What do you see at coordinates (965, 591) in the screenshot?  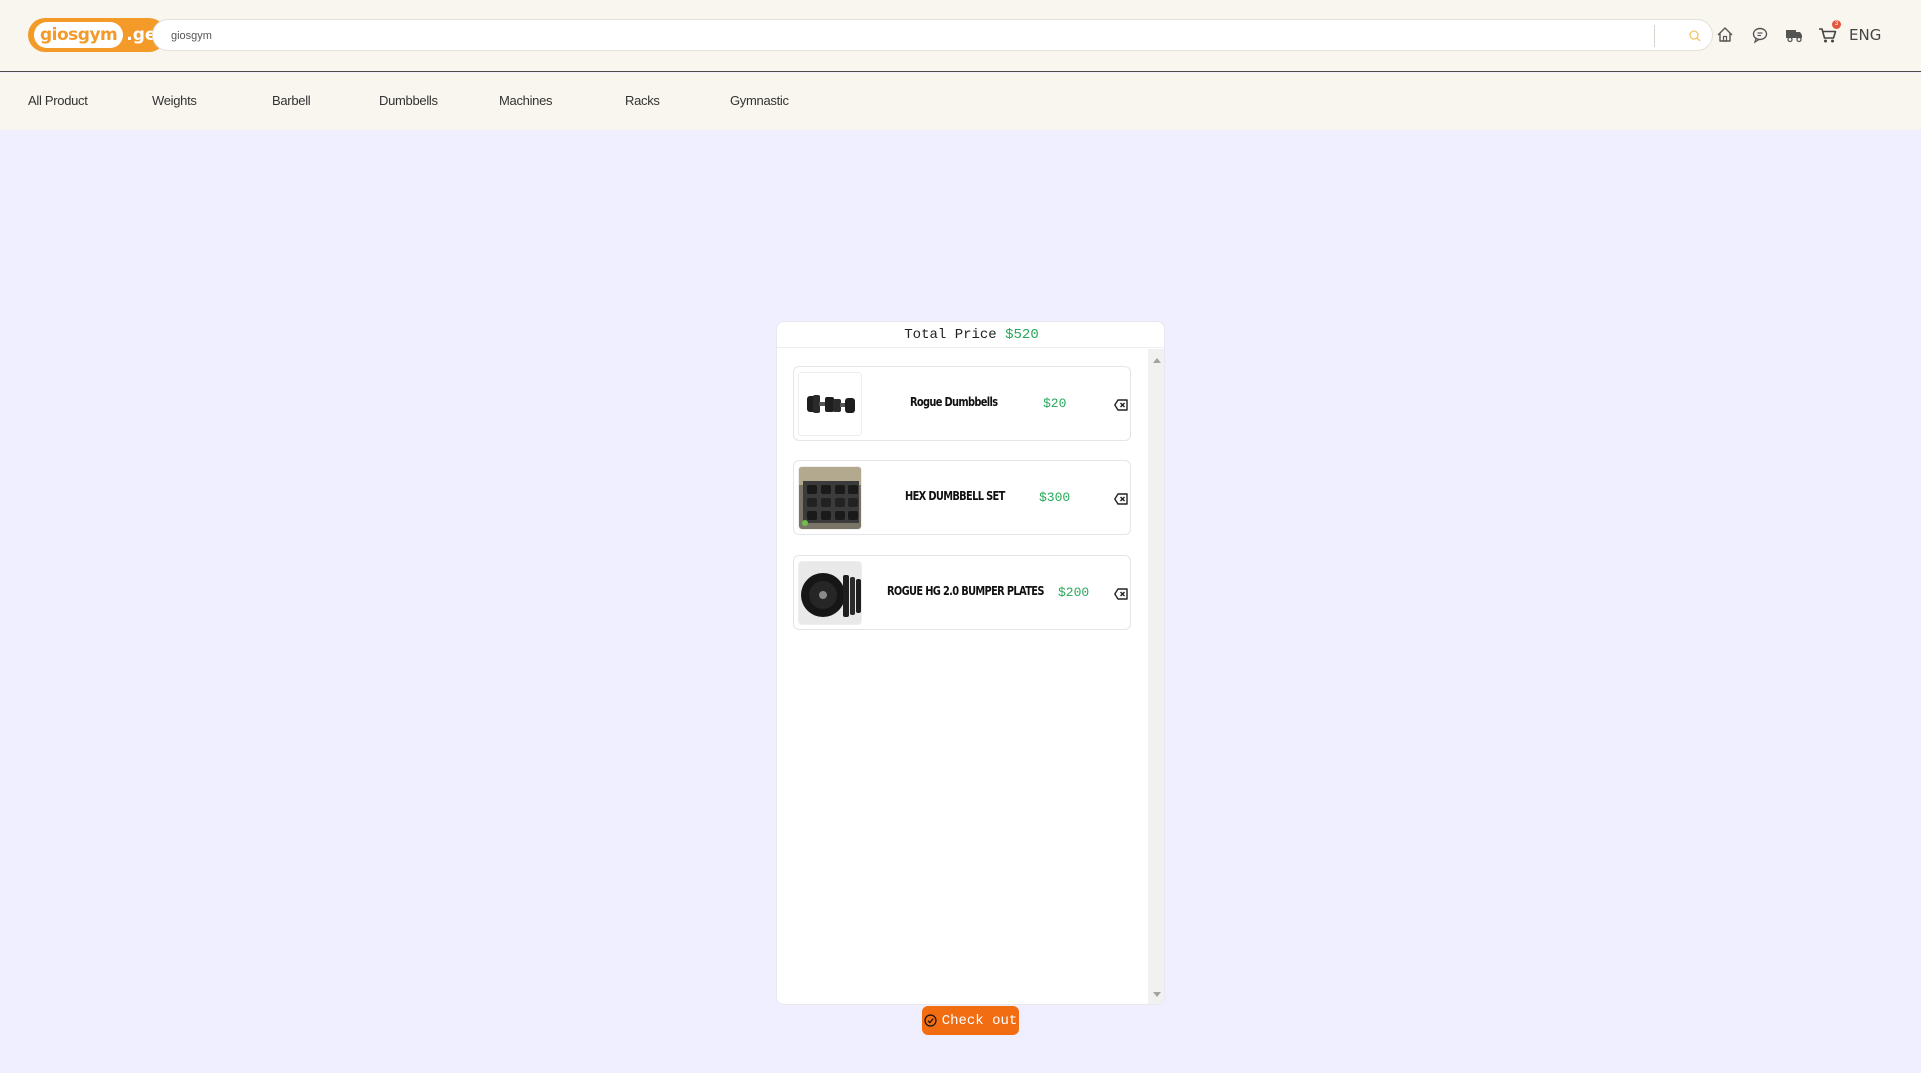 I see `cart-item-name: ROGUE HG 2.0 BUMPER PLATES` at bounding box center [965, 591].